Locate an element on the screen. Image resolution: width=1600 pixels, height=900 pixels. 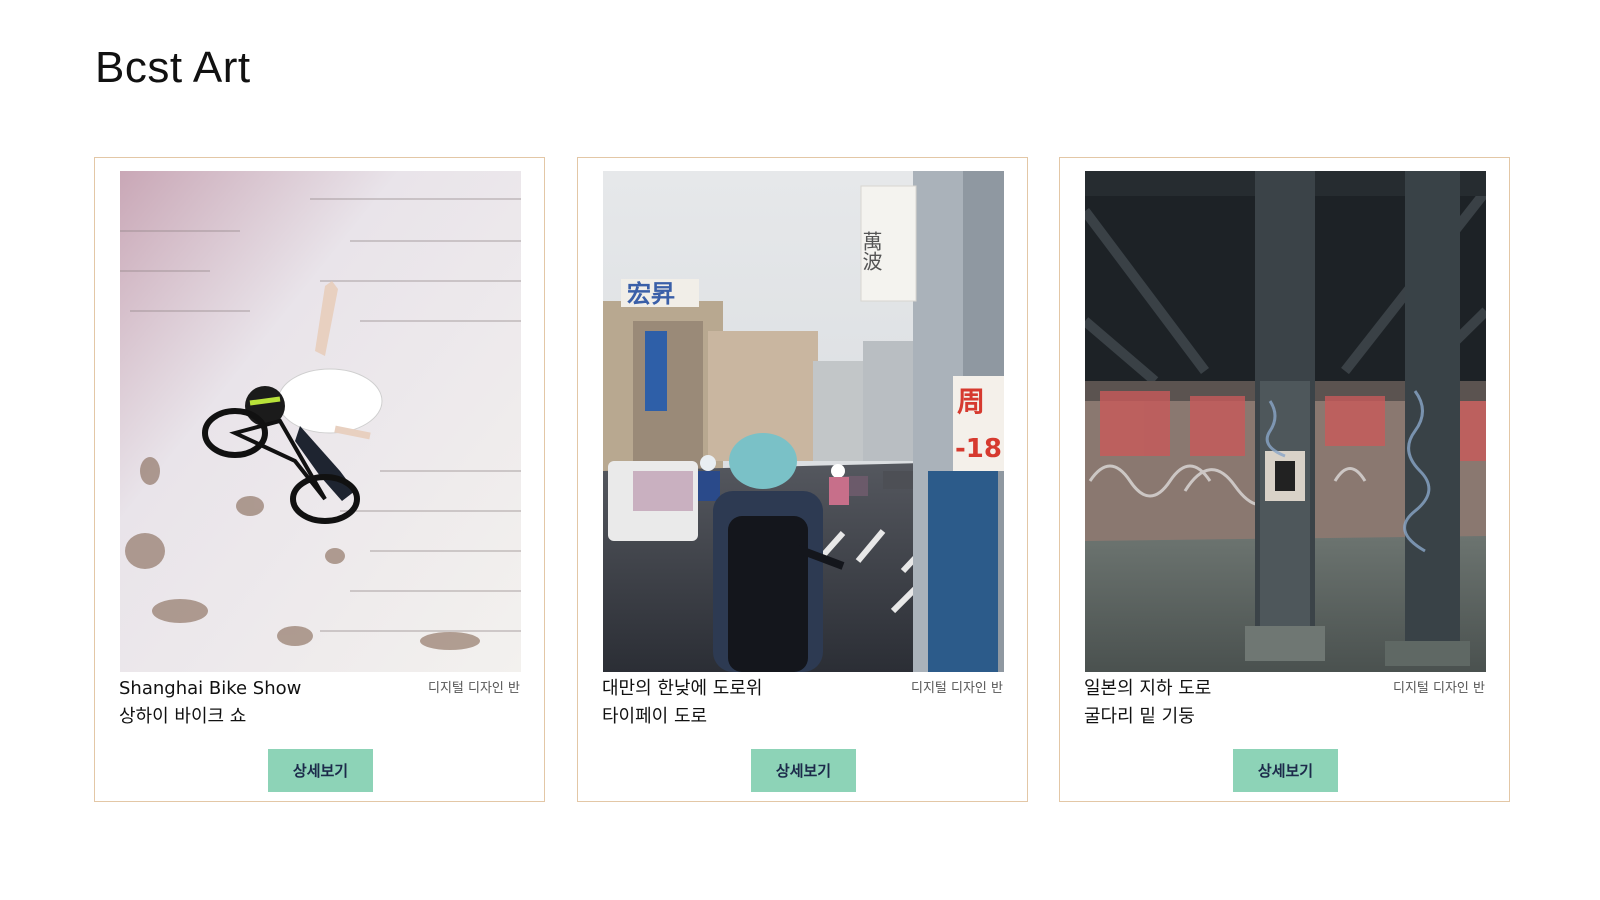
sign-text-red: 周 is located at coordinates (971, 401).